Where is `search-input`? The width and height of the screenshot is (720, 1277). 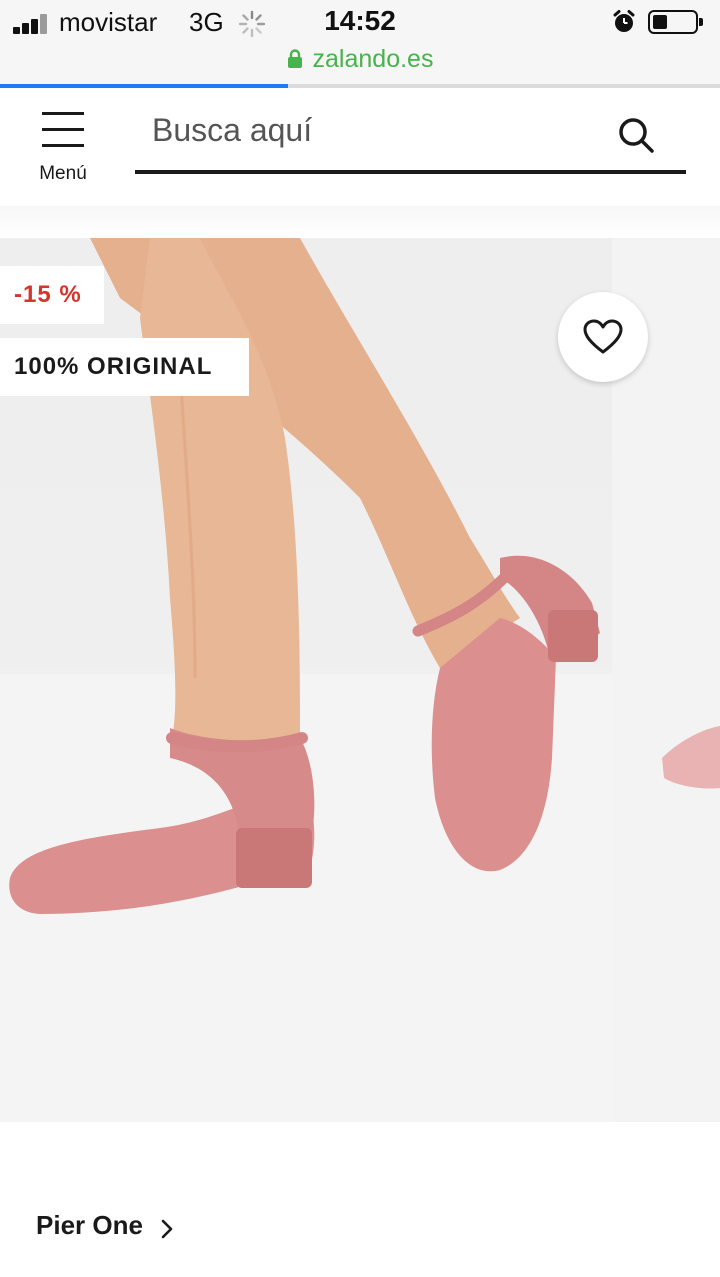 search-input is located at coordinates (372, 130).